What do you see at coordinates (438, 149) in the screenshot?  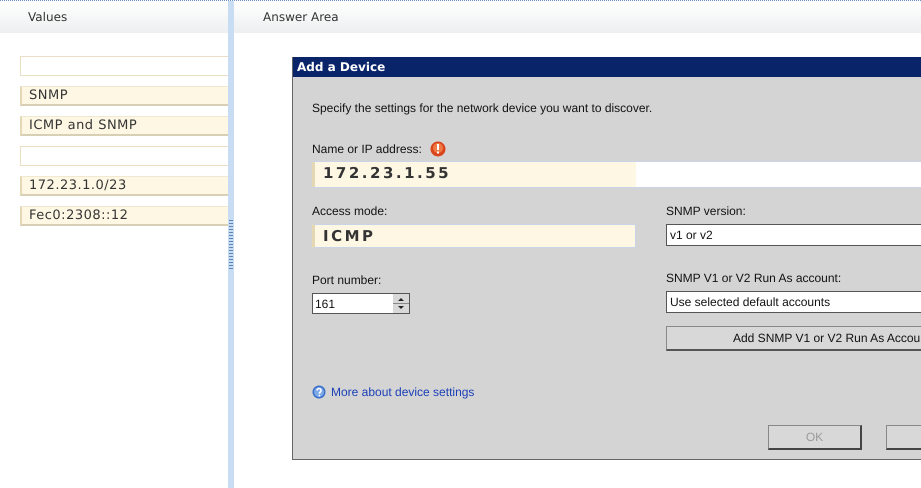 I see `warning-icon` at bounding box center [438, 149].